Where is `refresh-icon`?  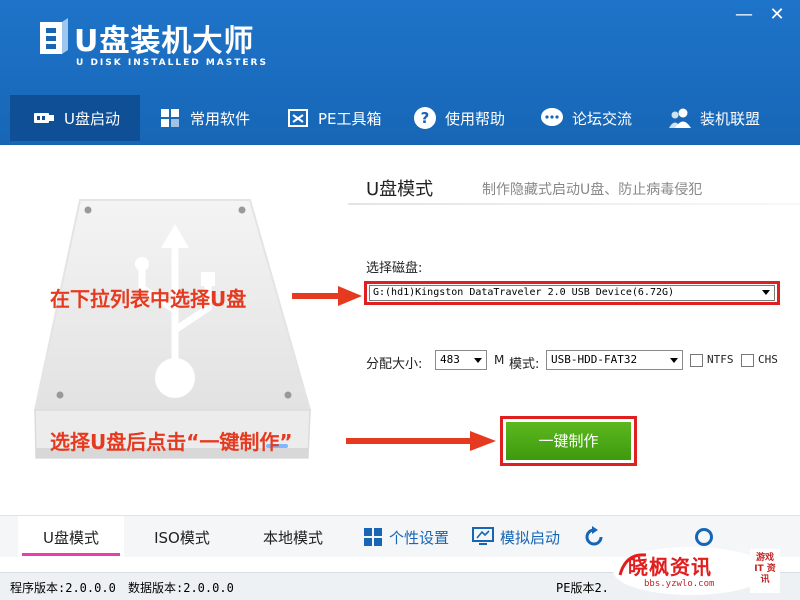 refresh-icon is located at coordinates (594, 537).